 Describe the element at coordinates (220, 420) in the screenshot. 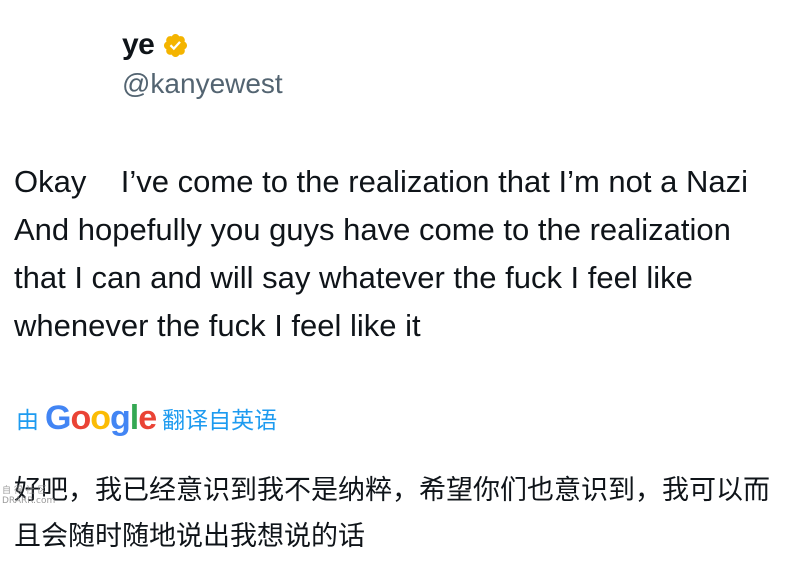

I see `translation-suffix: 翻译自英语` at that location.